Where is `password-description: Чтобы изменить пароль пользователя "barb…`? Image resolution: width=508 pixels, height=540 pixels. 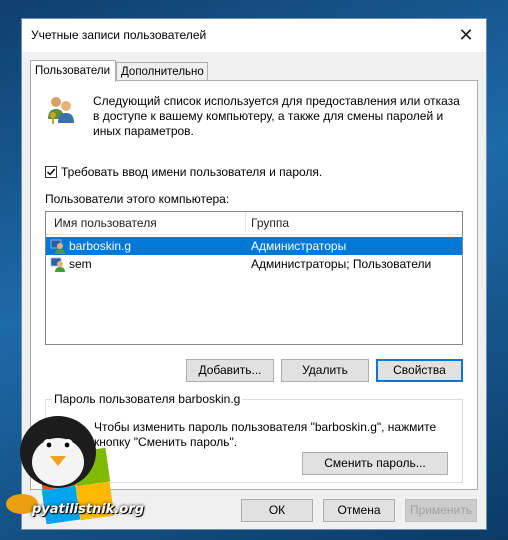
password-description: Чтобы изменить пароль пользователя "barb… is located at coordinates (265, 434).